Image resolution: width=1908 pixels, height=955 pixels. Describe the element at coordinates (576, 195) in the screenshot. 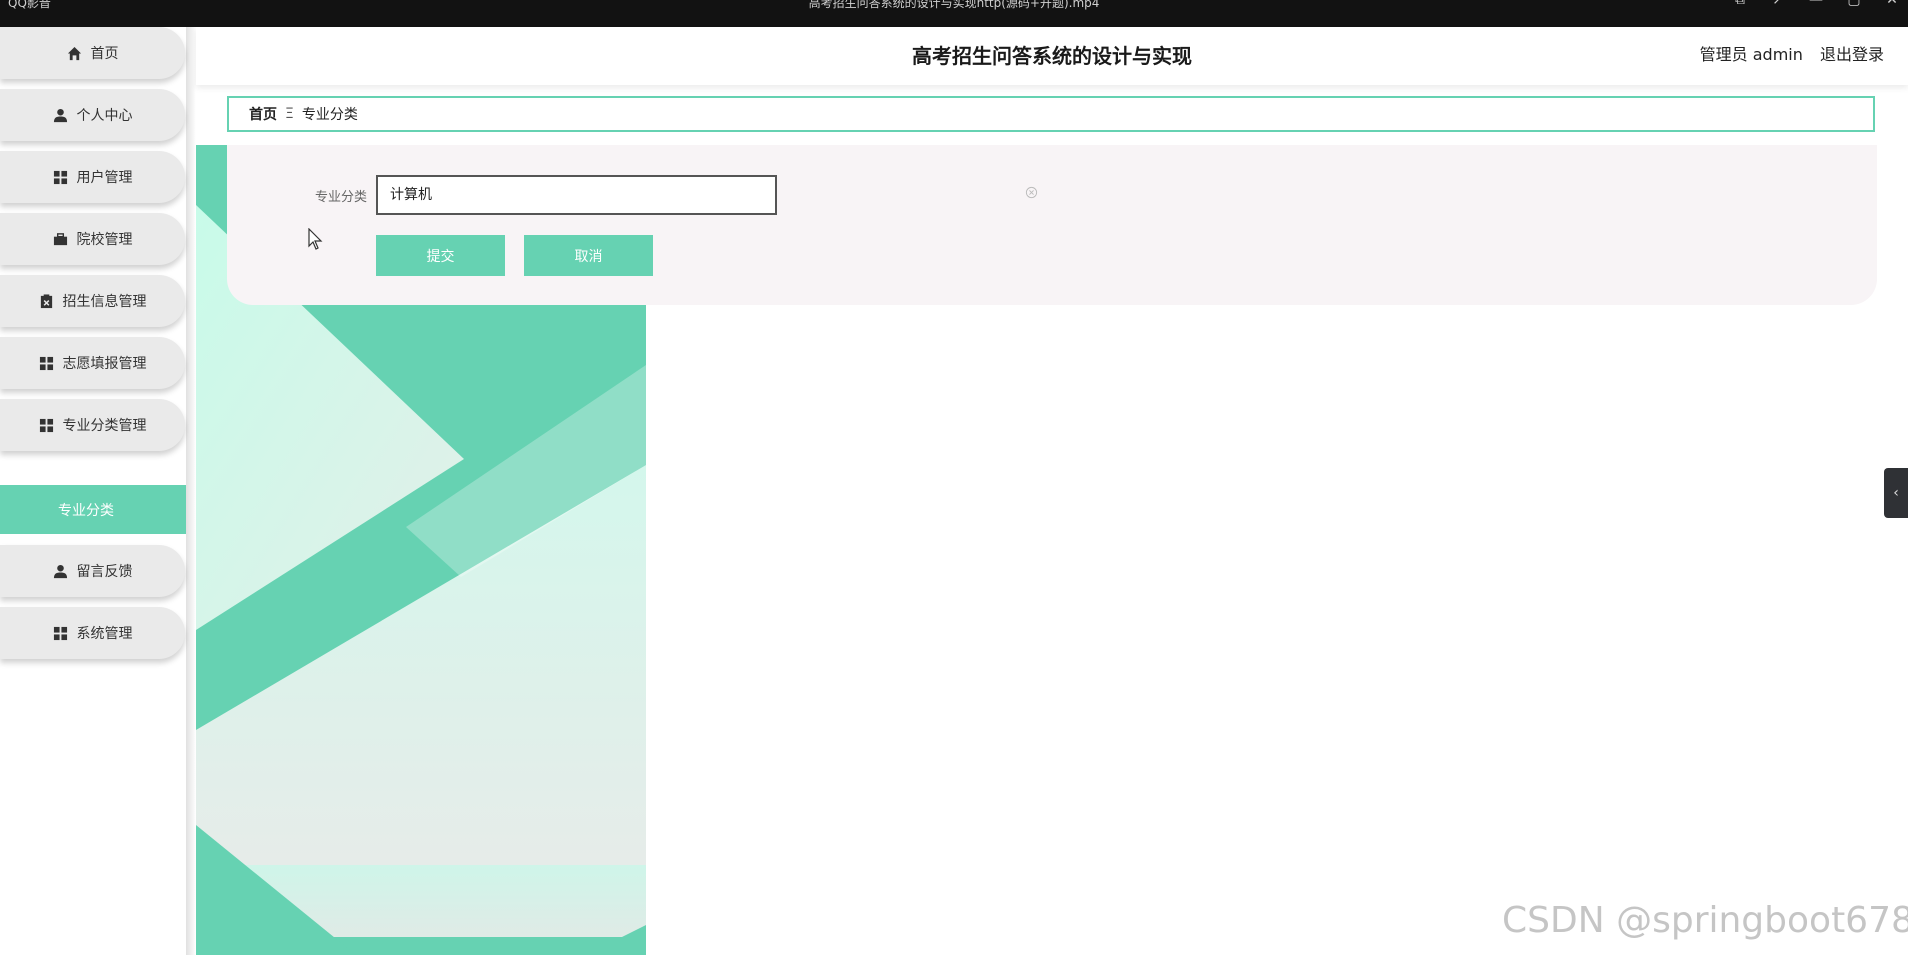

I see `major-category-input: 计算机` at that location.